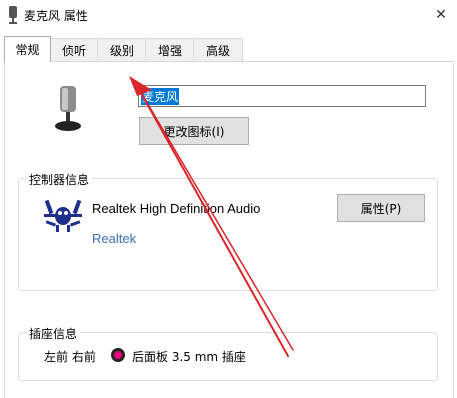 This screenshot has height=398, width=457. Describe the element at coordinates (218, 49) in the screenshot. I see `tab-advanced: 高级` at that location.